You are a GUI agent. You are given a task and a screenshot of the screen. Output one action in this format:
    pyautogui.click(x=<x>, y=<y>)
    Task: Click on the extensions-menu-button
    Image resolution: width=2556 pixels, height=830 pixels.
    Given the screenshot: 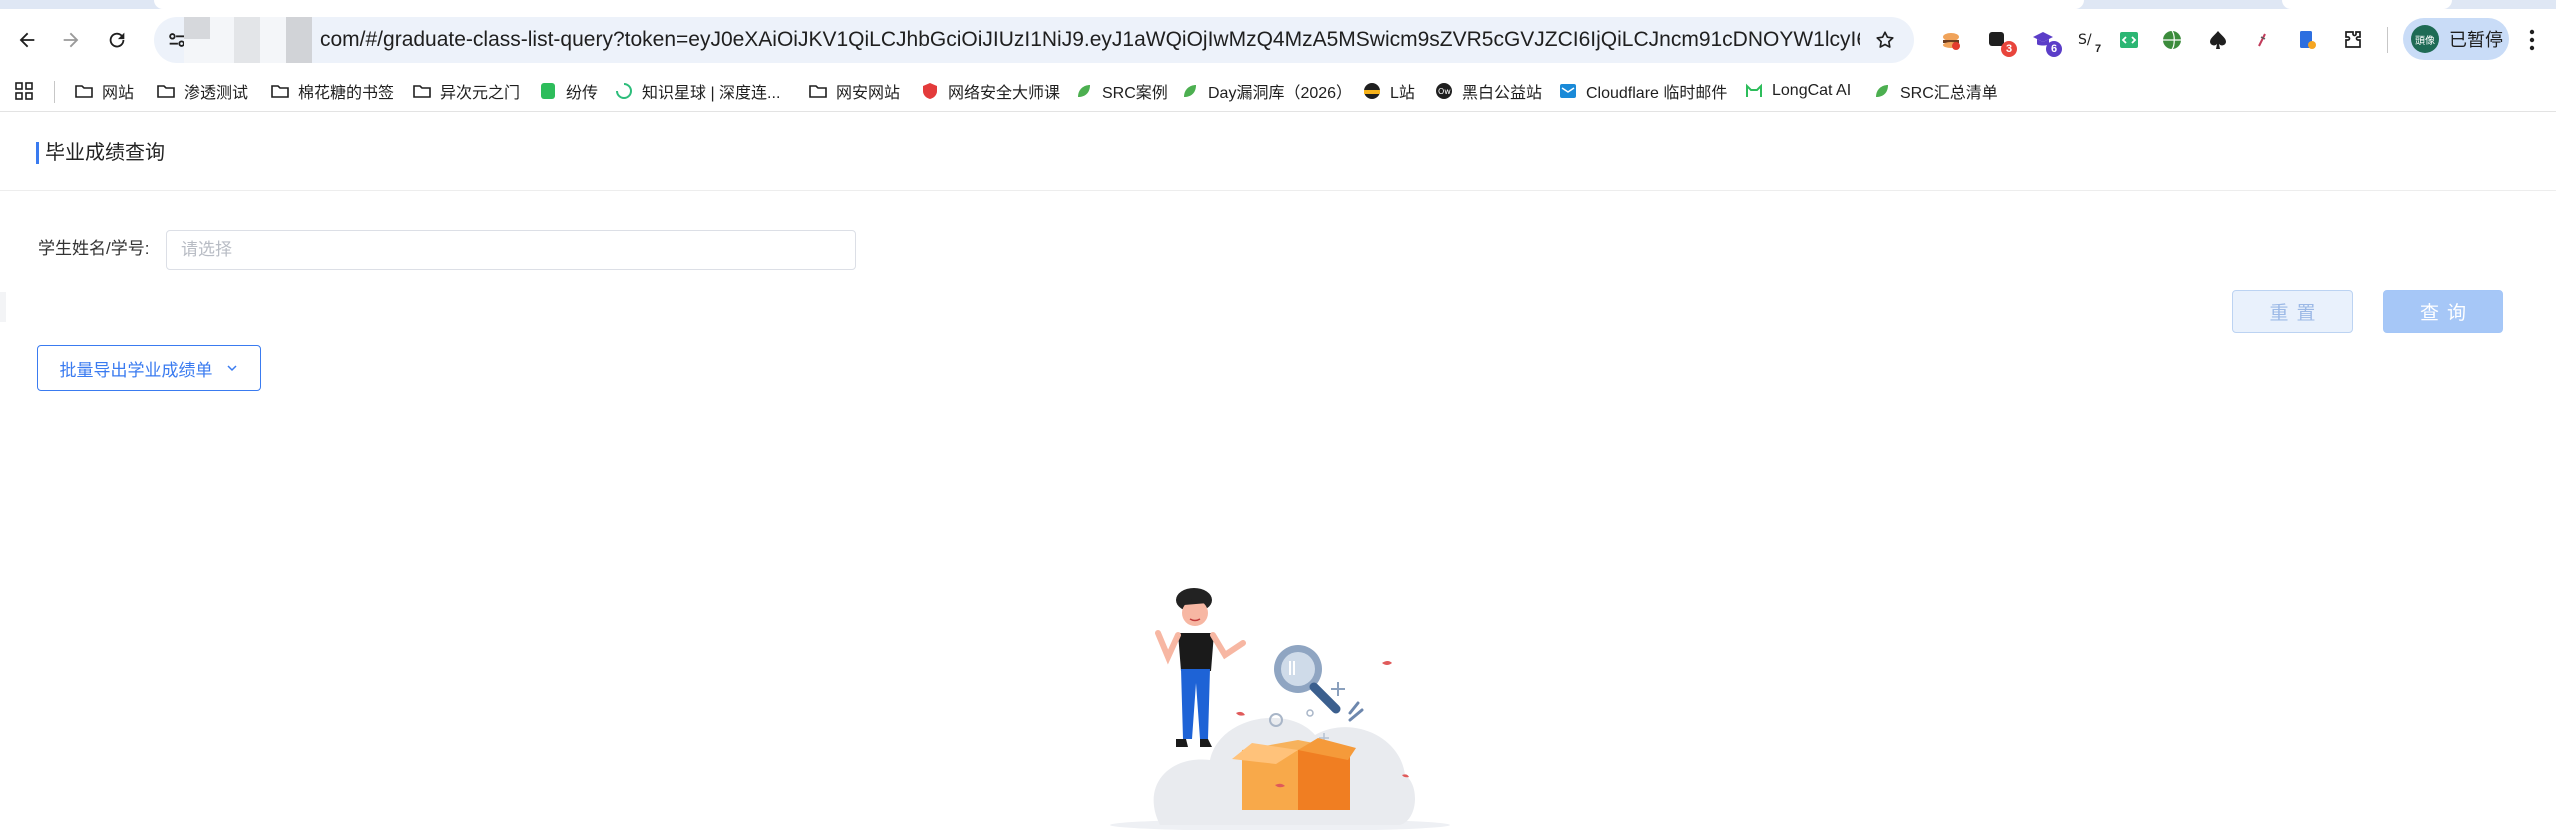 What is the action you would take?
    pyautogui.click(x=2353, y=40)
    